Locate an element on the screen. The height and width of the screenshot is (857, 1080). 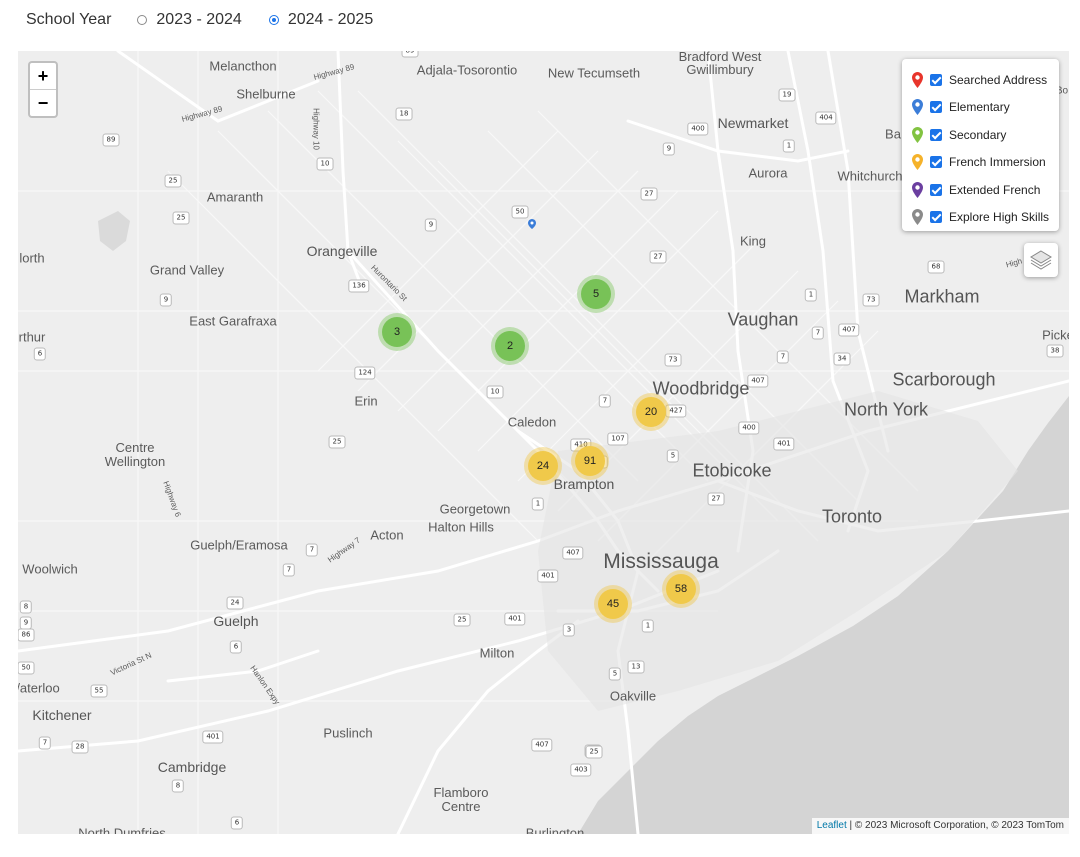
highway-shield: 27 is located at coordinates (649, 194).